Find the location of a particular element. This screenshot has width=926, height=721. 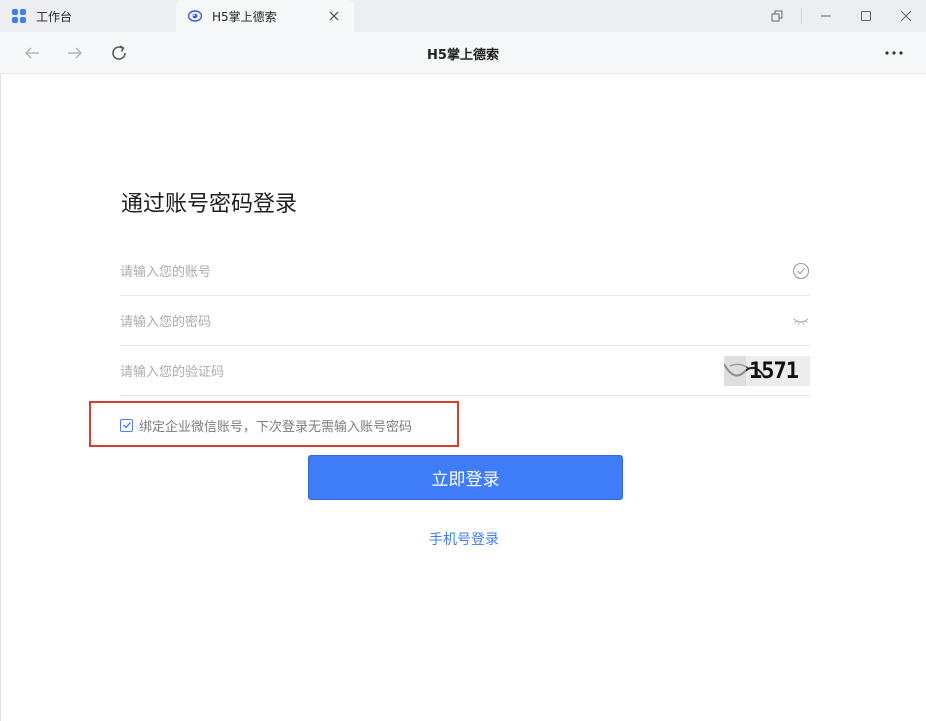

tab-h5-desuo: H5掌上德索 is located at coordinates (265, 16).